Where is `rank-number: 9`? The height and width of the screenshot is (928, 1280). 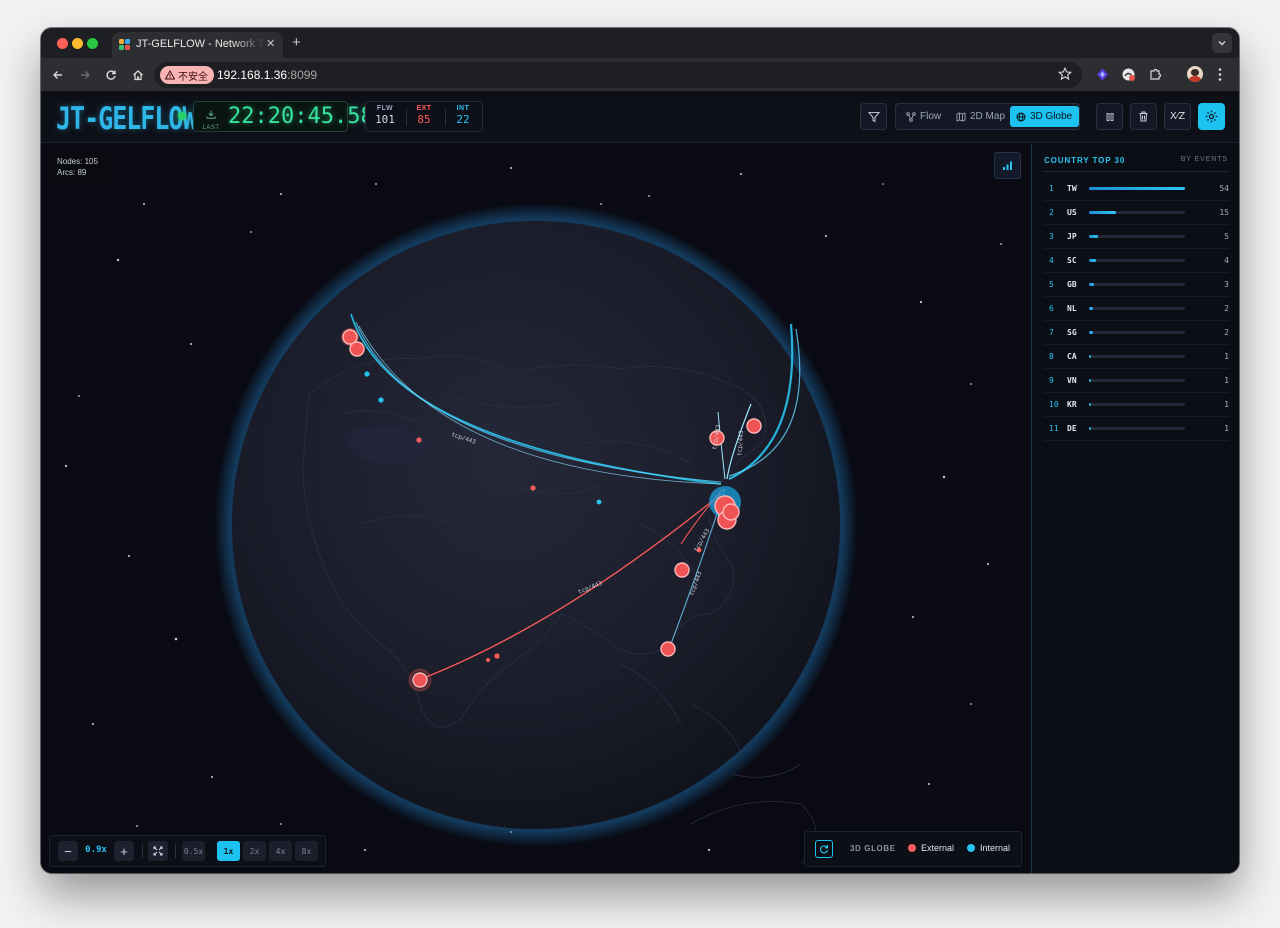
rank-number: 9 is located at coordinates (1051, 380).